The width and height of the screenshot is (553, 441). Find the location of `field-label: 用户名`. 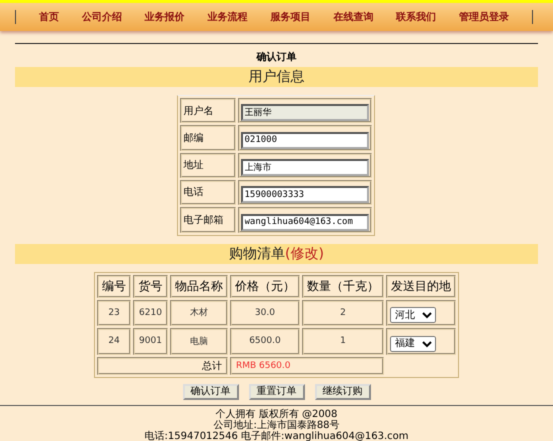

field-label: 用户名 is located at coordinates (208, 110).